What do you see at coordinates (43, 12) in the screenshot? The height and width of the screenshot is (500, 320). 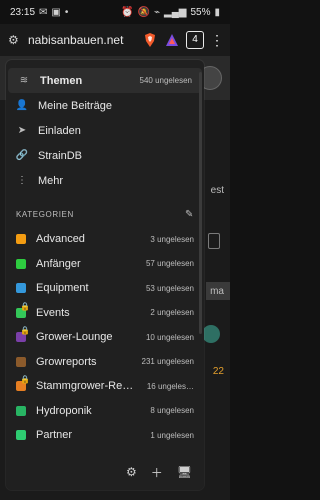 I see `message-icon: ✉` at bounding box center [43, 12].